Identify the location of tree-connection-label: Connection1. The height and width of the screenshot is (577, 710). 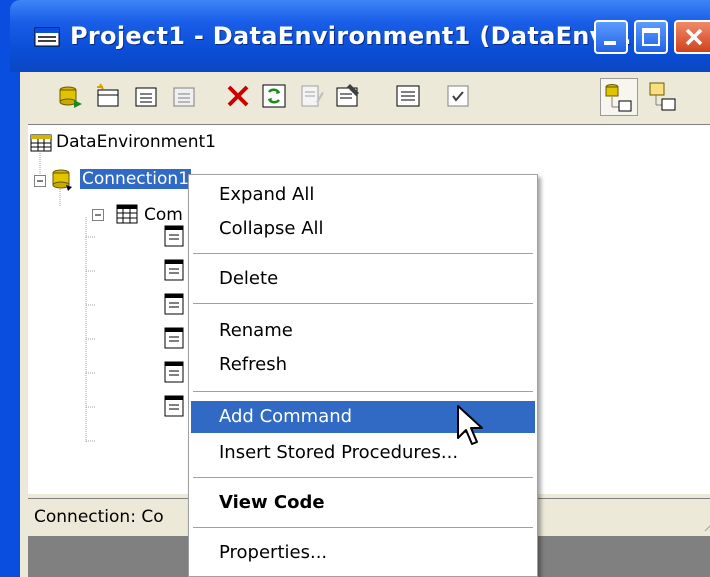
(136, 179).